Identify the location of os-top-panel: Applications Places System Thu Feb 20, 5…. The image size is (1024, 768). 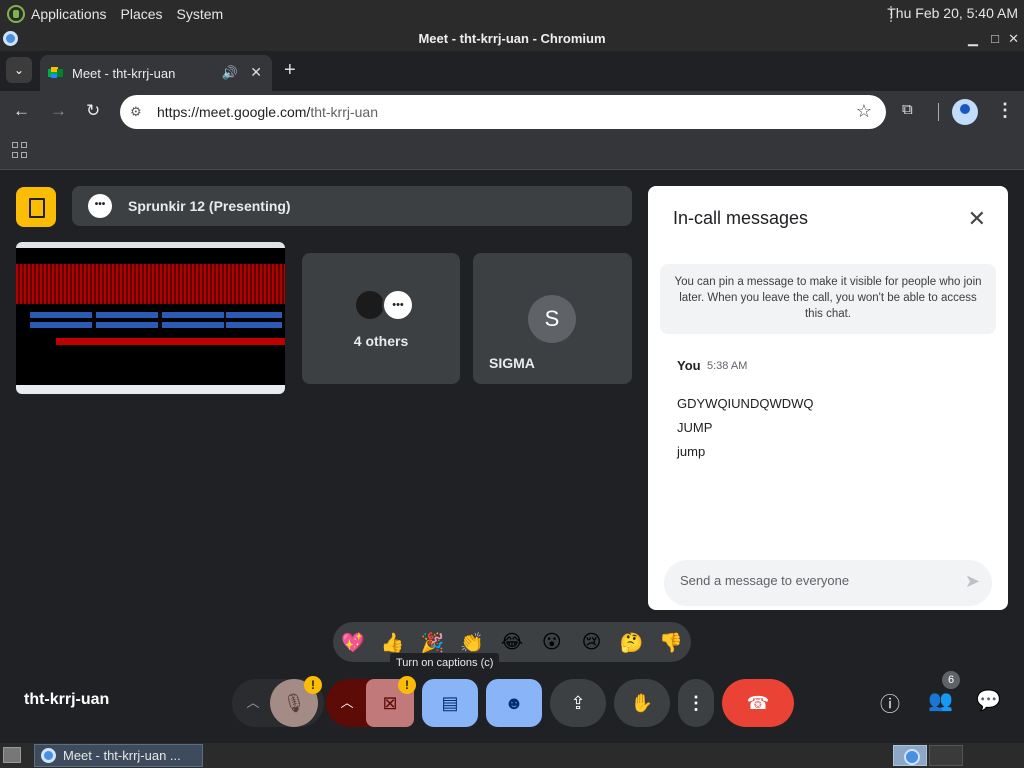
(512, 13).